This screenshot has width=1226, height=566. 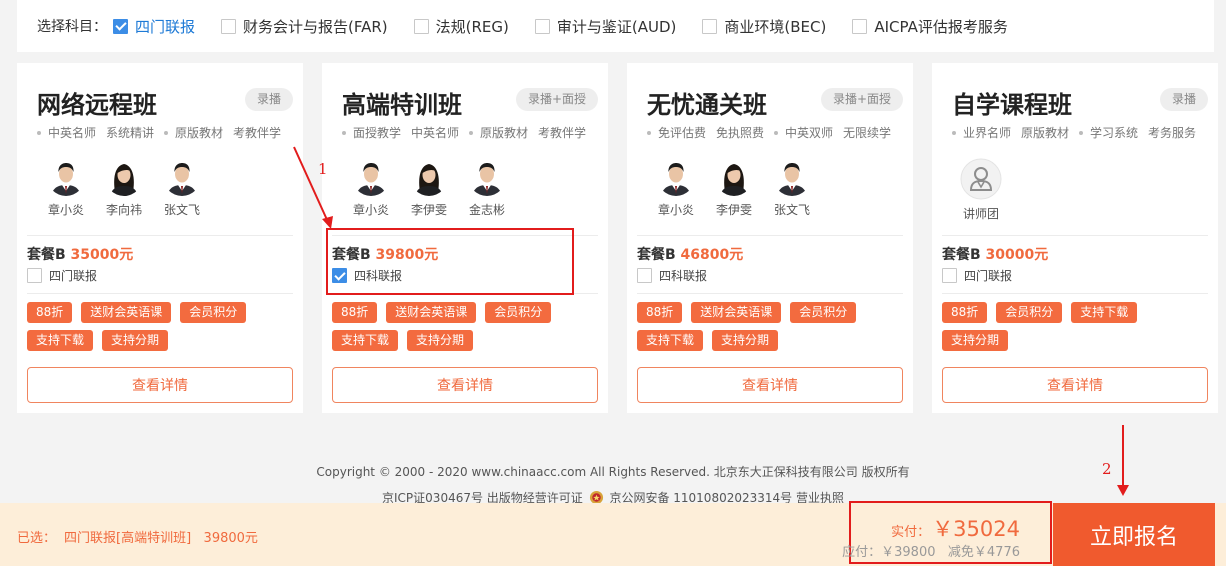 What do you see at coordinates (213, 312) in the screenshot?
I see `badge: 会员积分` at bounding box center [213, 312].